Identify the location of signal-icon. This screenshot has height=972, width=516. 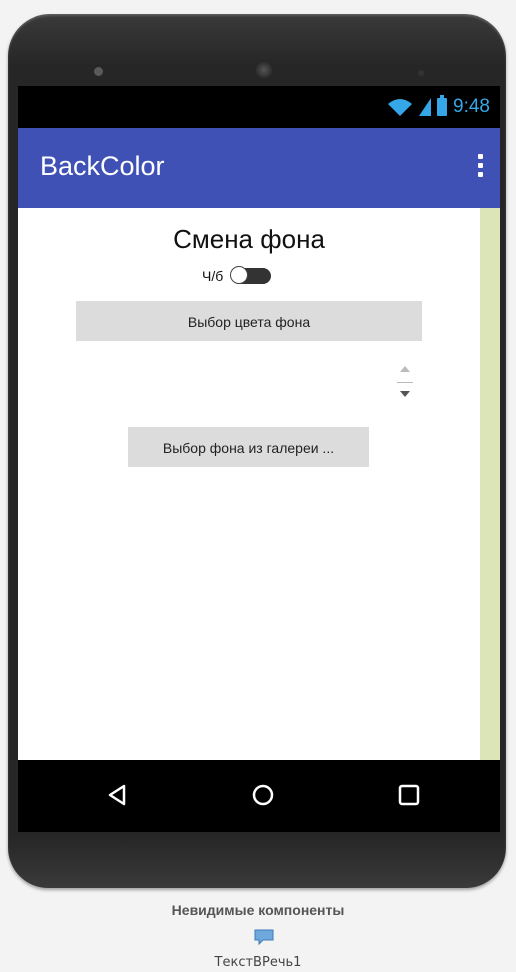
(425, 107).